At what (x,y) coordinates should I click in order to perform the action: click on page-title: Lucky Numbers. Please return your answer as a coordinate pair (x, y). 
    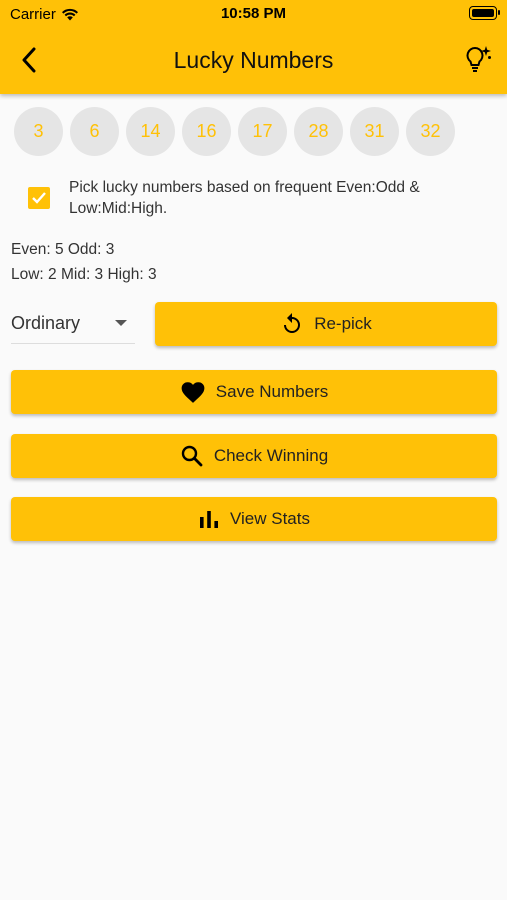
    Looking at the image, I should click on (253, 60).